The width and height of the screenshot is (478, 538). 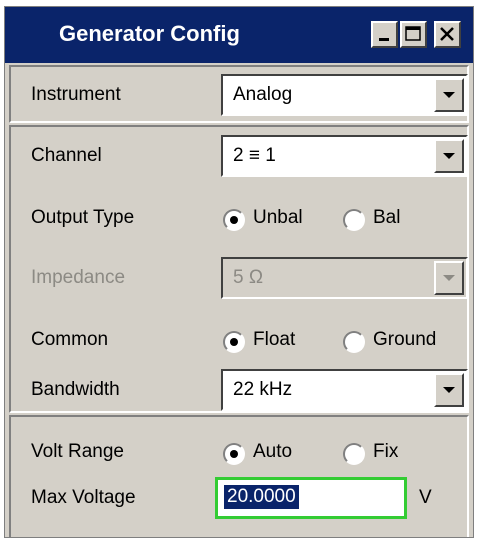 I want to click on impedance-dropdown-button, so click(x=449, y=278).